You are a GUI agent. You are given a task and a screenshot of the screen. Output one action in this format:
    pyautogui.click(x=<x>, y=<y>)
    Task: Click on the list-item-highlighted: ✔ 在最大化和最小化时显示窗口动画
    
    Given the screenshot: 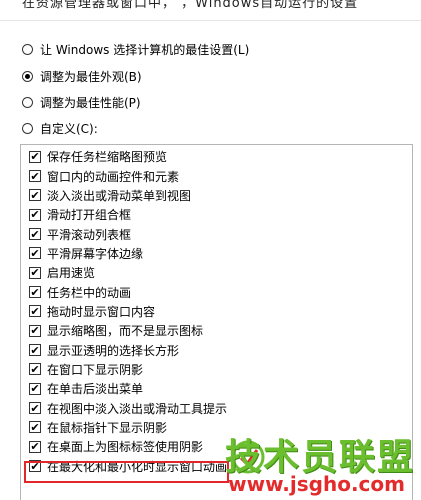 What is the action you would take?
    pyautogui.click(x=128, y=466)
    